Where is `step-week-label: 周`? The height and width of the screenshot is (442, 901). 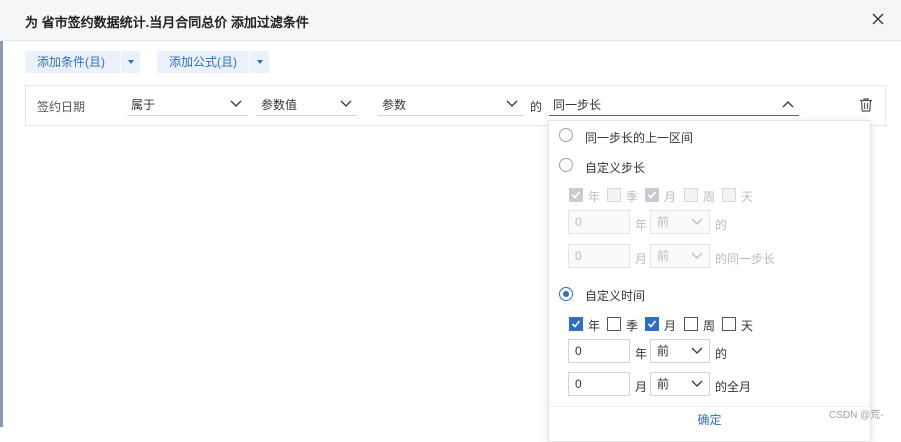 step-week-label: 周 is located at coordinates (709, 197).